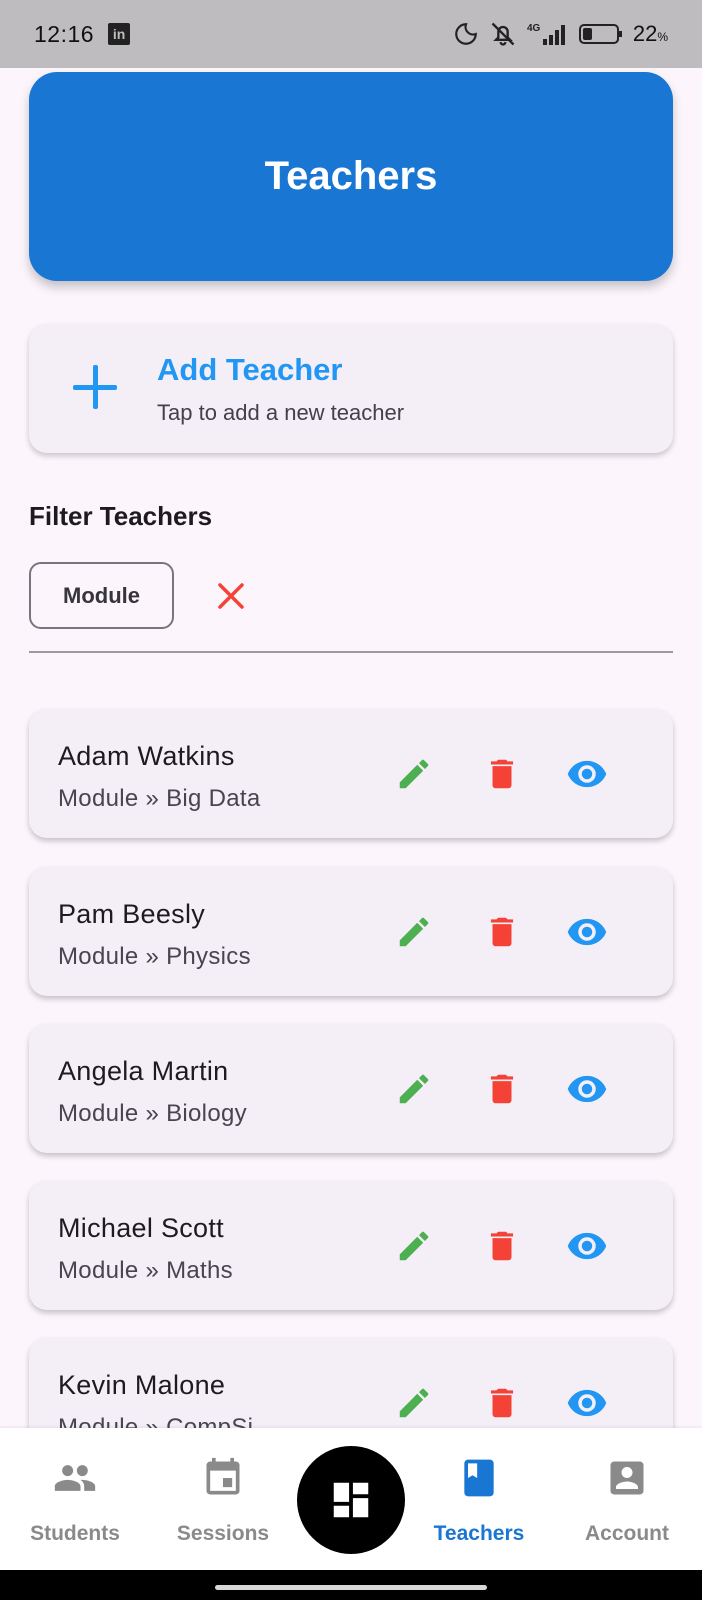 This screenshot has height=1600, width=702. What do you see at coordinates (627, 1478) in the screenshot?
I see `account-box-icon` at bounding box center [627, 1478].